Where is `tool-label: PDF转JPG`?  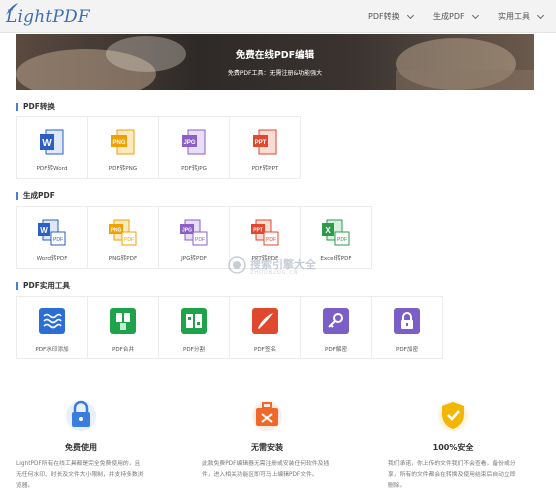
tool-label: PDF转JPG is located at coordinates (194, 169).